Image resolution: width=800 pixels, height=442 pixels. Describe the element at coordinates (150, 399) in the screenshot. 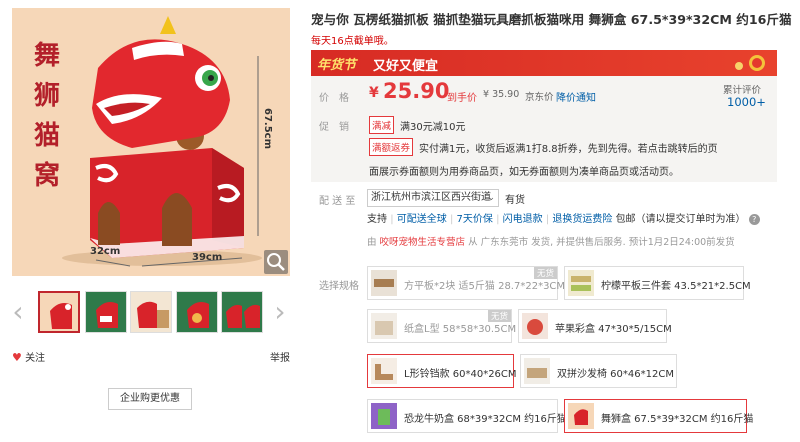

I see `corporate-purchase-button: 企业购更优惠` at that location.